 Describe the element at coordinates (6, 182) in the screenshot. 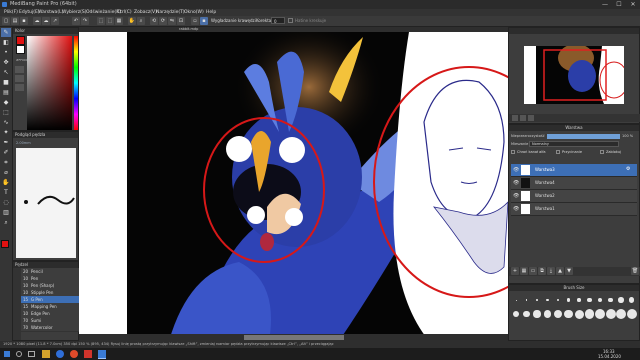

I see `hand-tool-icon: ✋` at that location.